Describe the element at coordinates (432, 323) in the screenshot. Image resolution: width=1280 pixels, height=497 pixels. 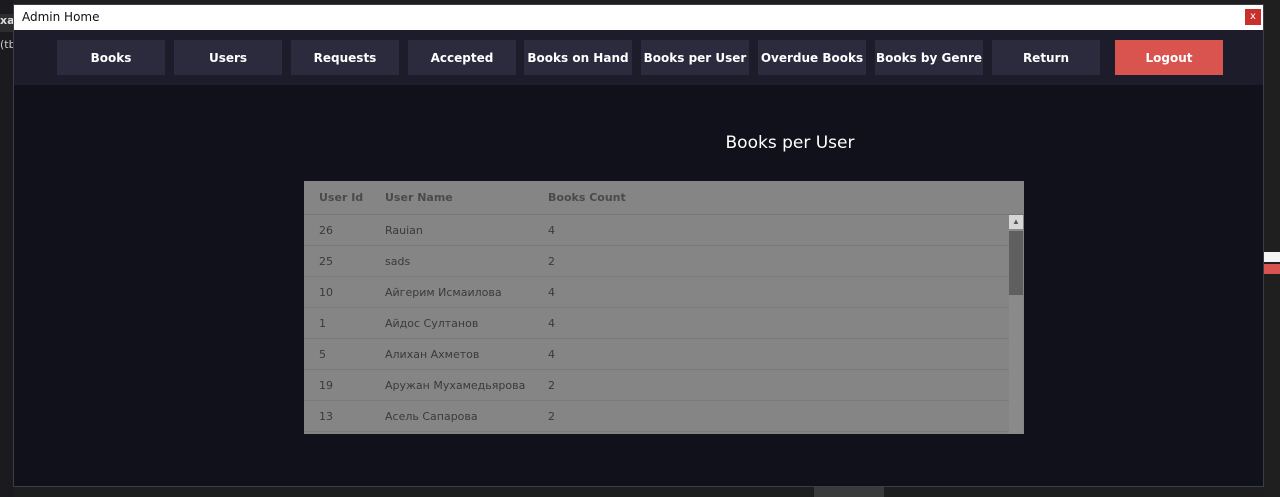
I see `cell-user-name: Айдос Султанов` at that location.